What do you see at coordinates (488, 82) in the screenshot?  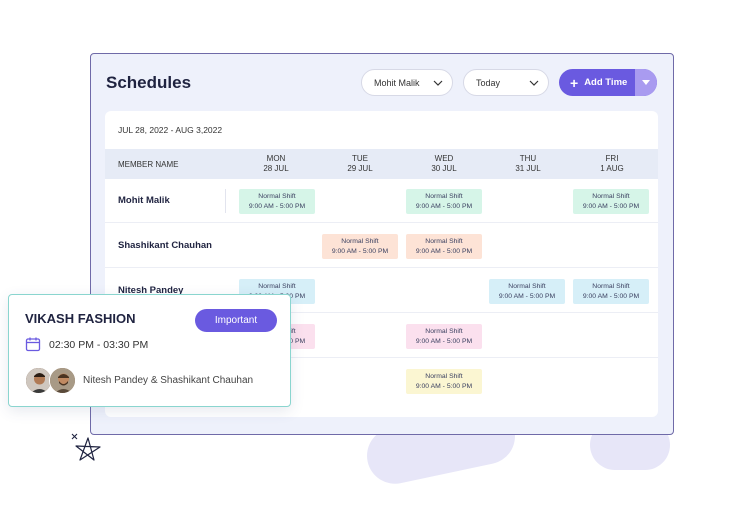 I see `period-select-value: Today` at bounding box center [488, 82].